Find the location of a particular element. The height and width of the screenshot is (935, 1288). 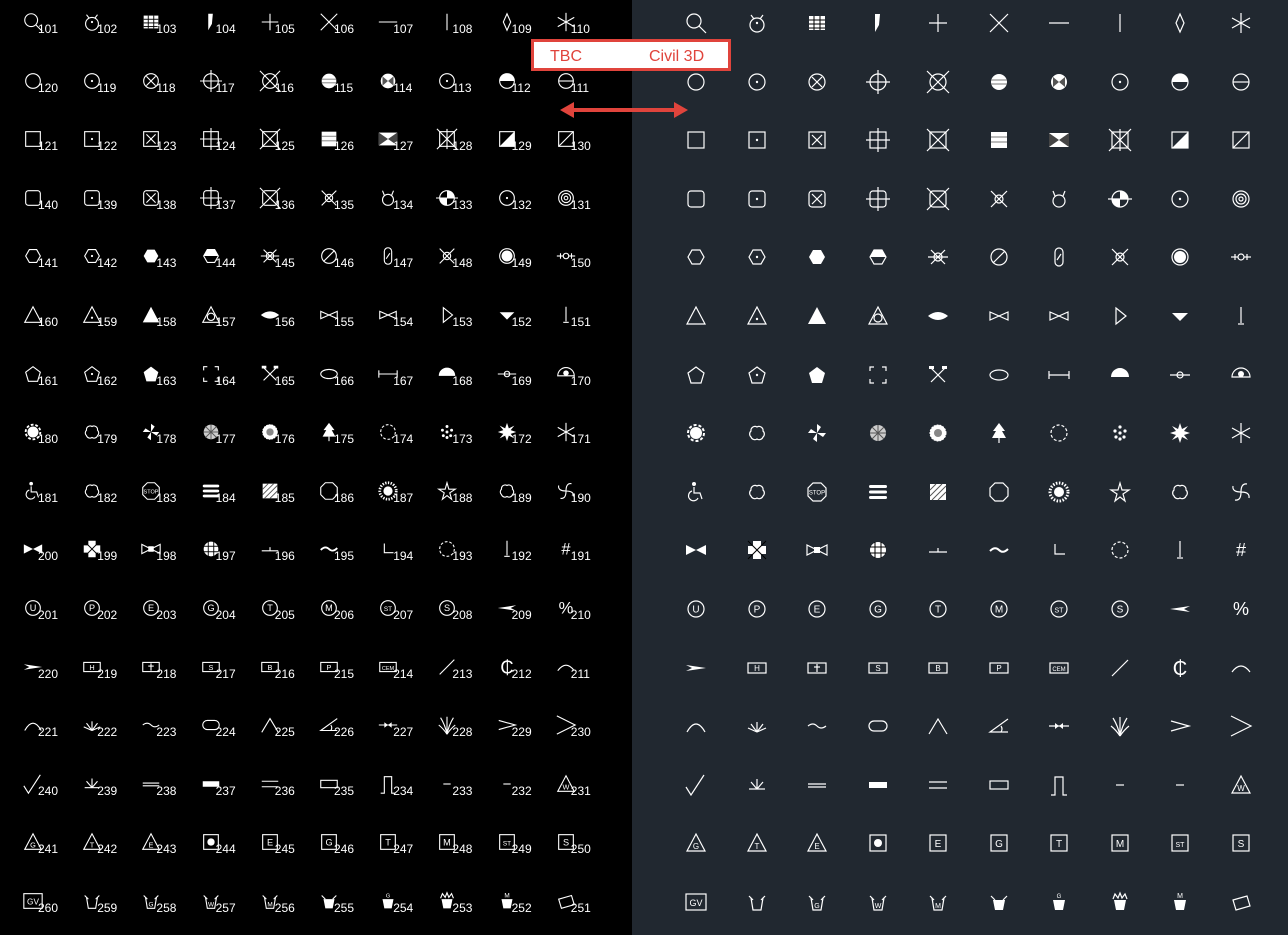

tbc-symbol-106: 106 is located at coordinates (348, 31).